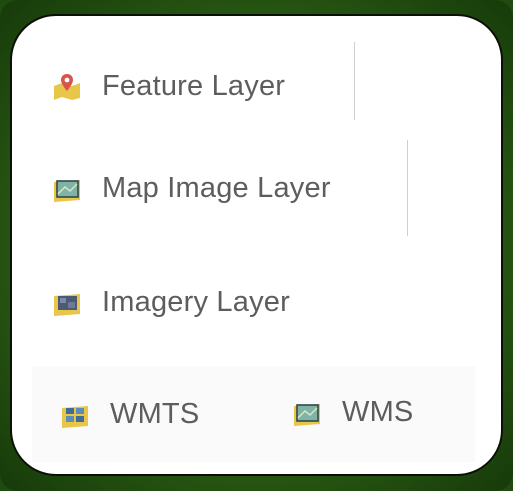 The height and width of the screenshot is (491, 513). I want to click on wmts-layer-icon, so click(75, 414).